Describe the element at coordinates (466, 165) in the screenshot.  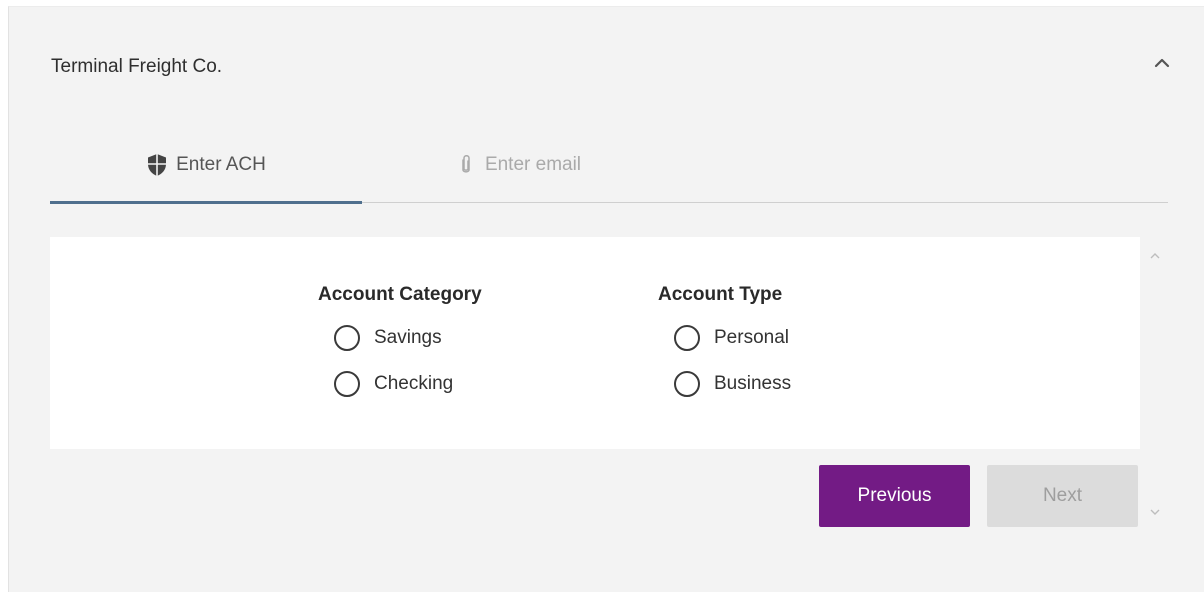
I see `paperclip-icon` at that location.